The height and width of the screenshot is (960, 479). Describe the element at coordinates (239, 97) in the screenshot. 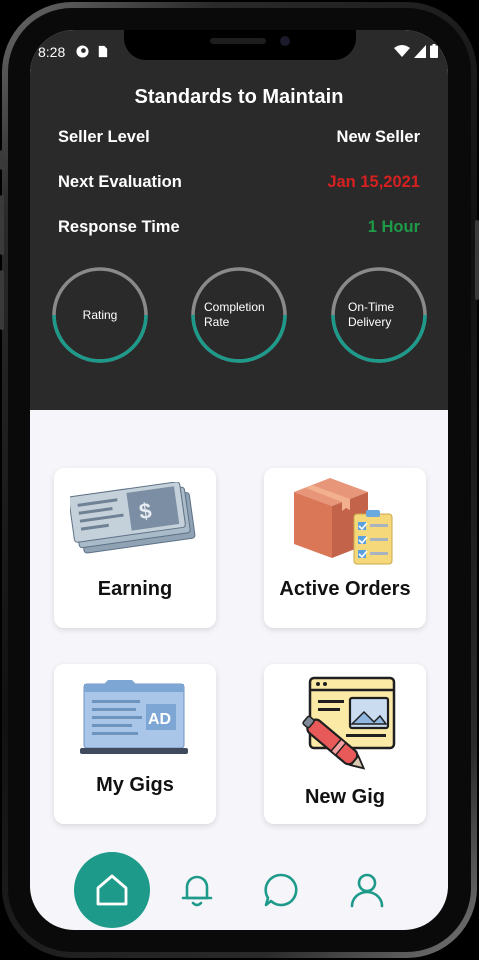

I see `panel-title: Standards to Maintain` at that location.